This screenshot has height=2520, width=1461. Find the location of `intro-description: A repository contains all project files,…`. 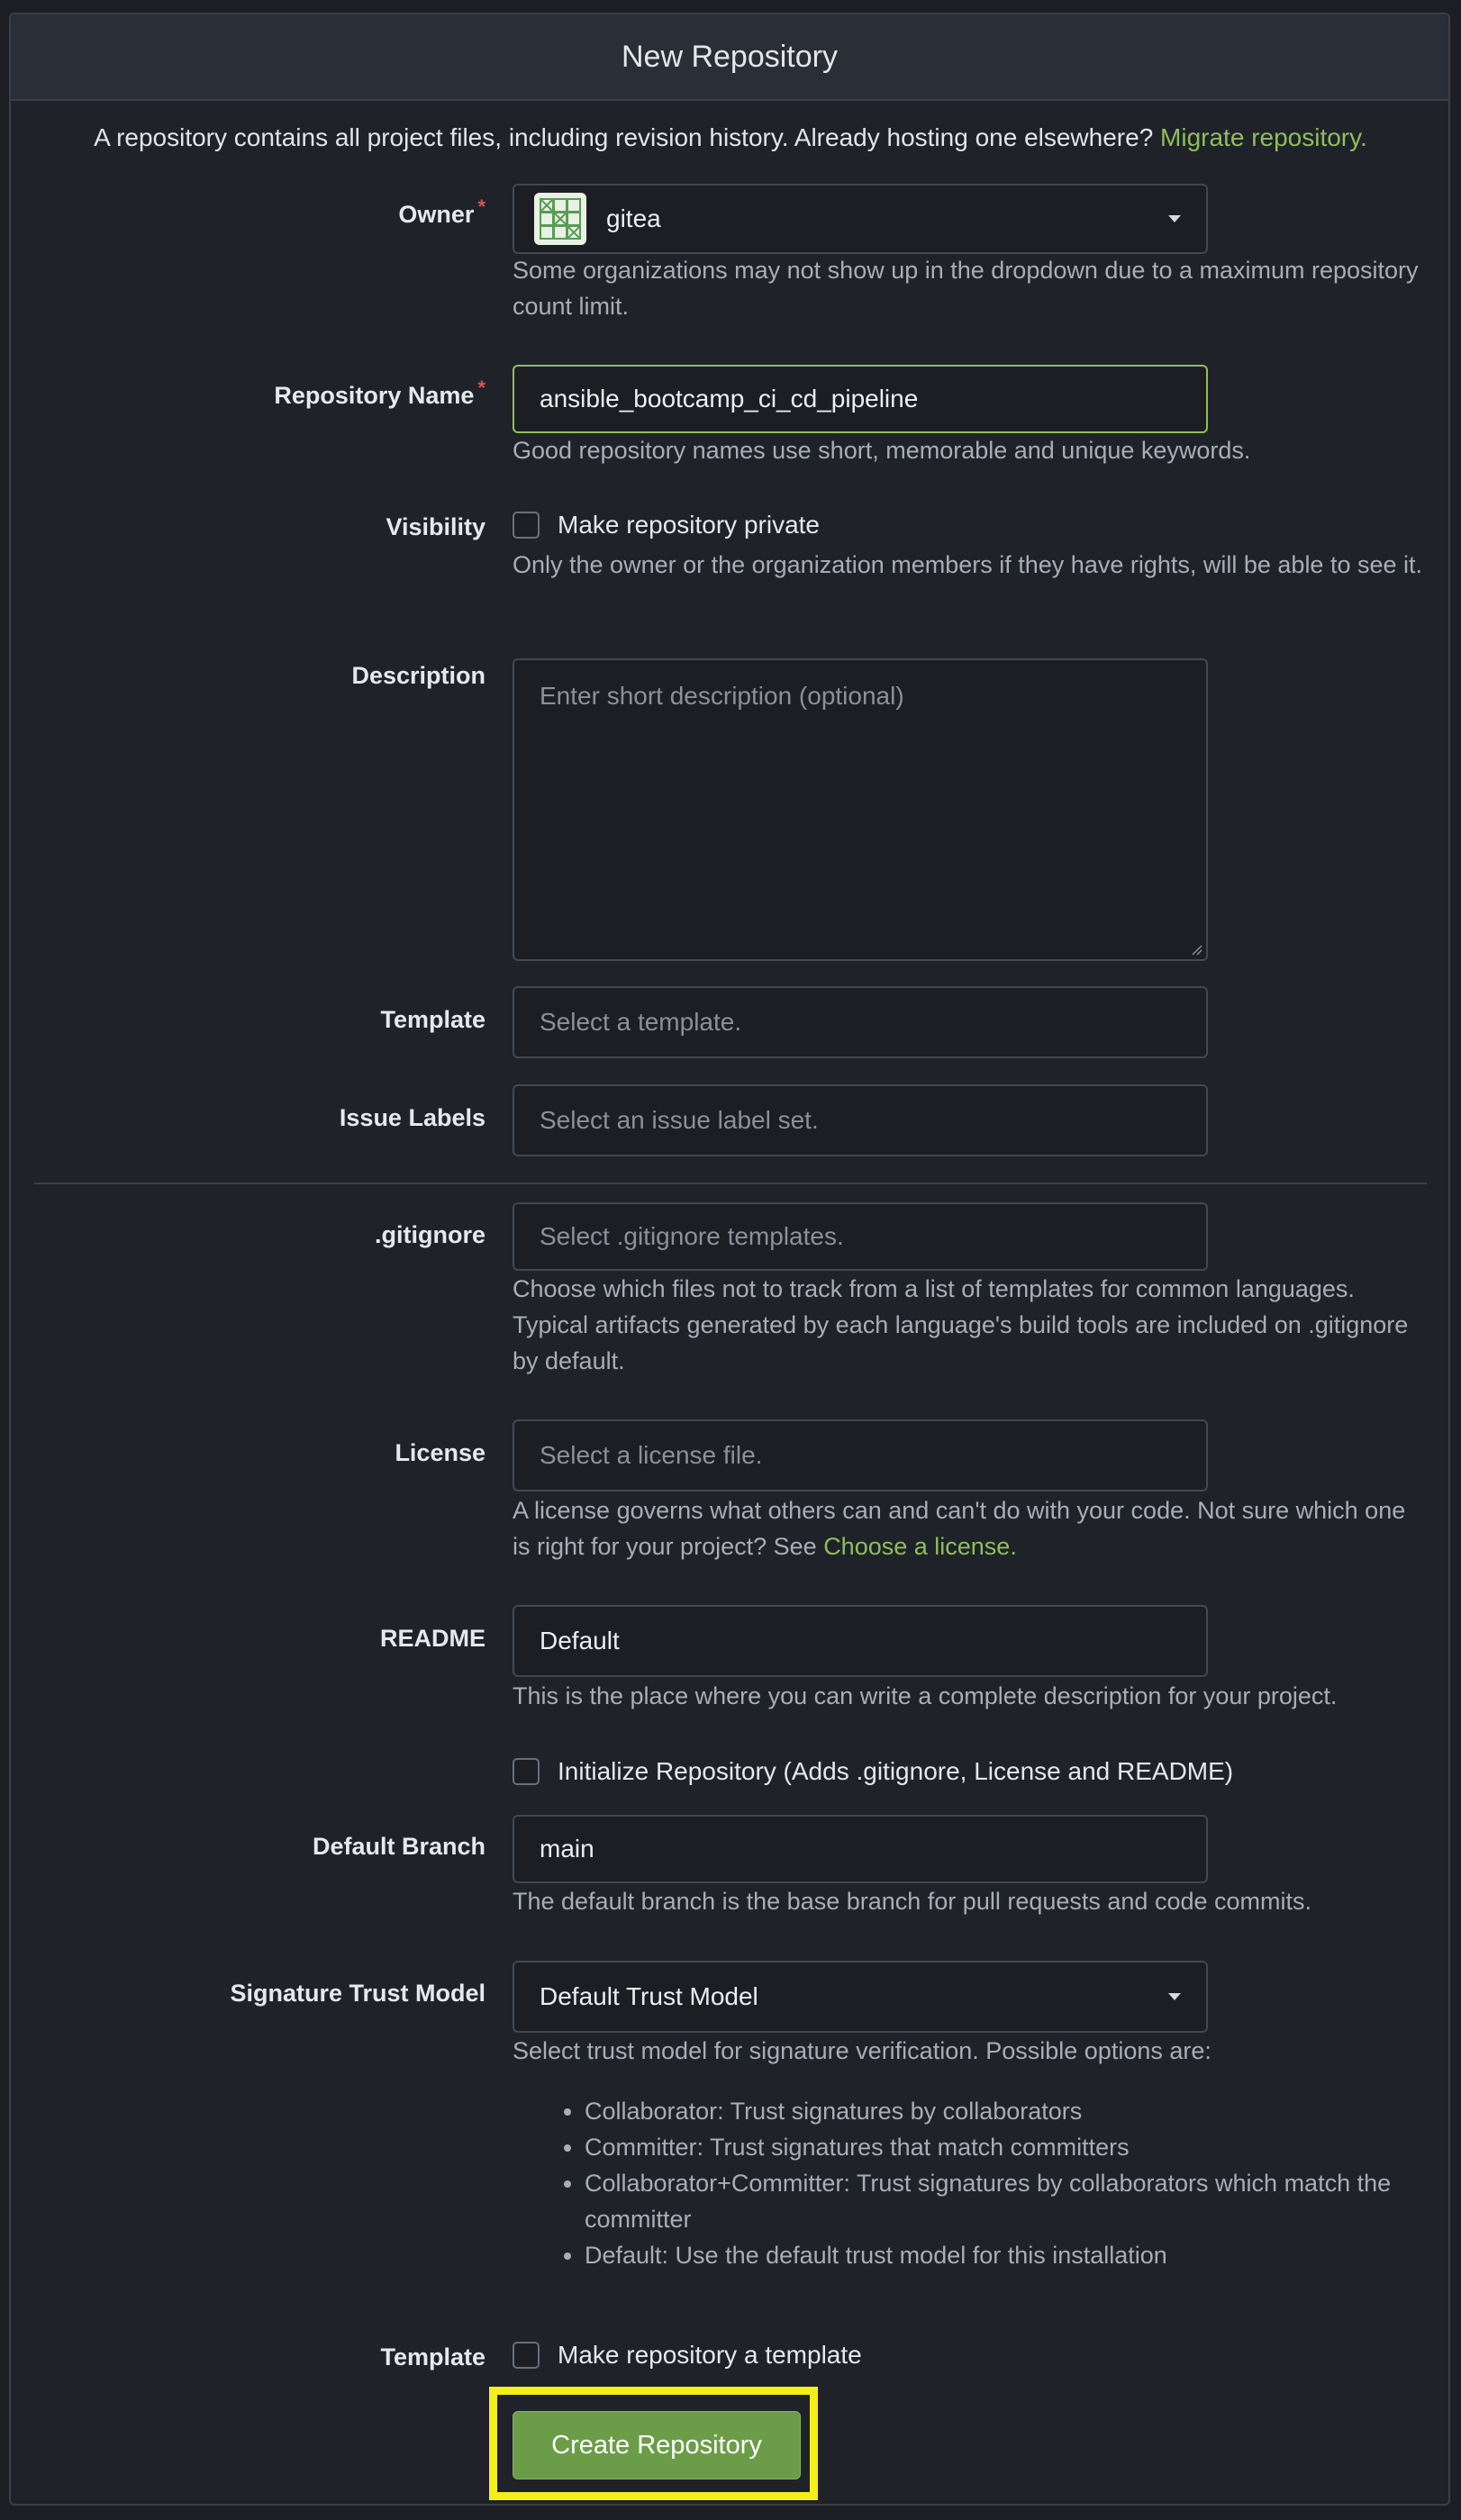

intro-description: A repository contains all project files,… is located at coordinates (624, 137).